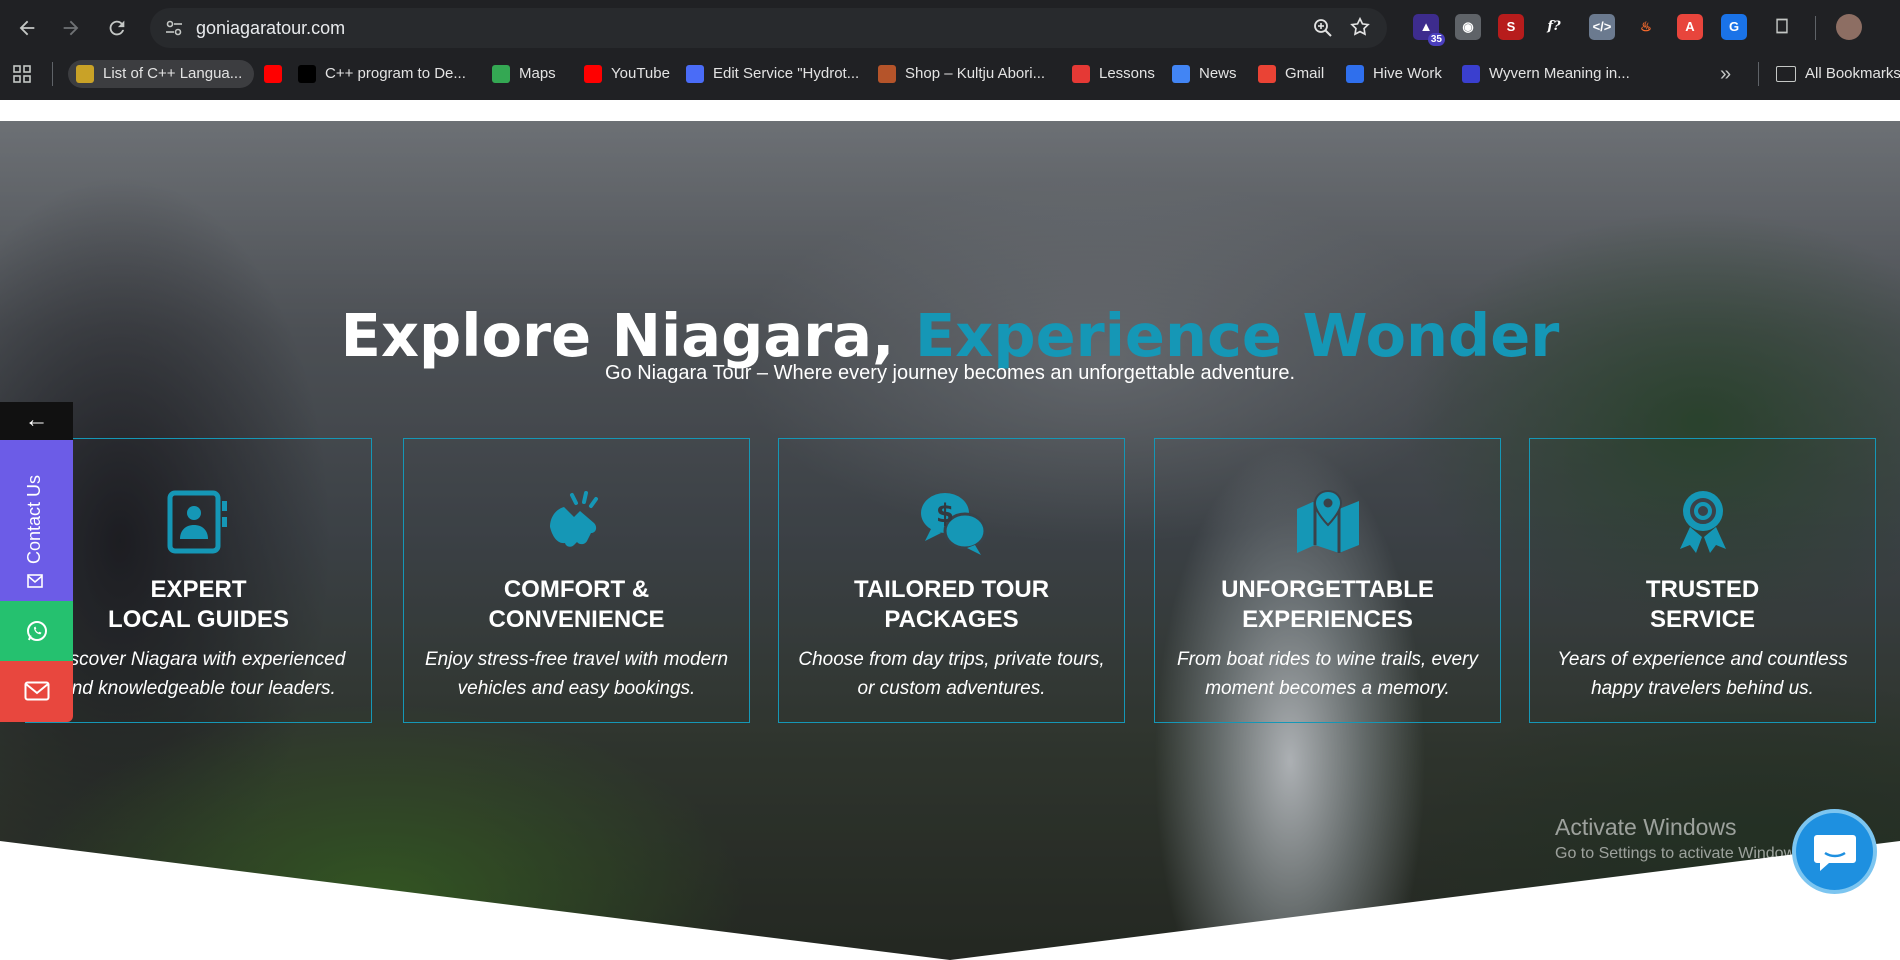 The image size is (1900, 960). I want to click on extensions-puzzle-icon: ⎕, so click(1782, 27).